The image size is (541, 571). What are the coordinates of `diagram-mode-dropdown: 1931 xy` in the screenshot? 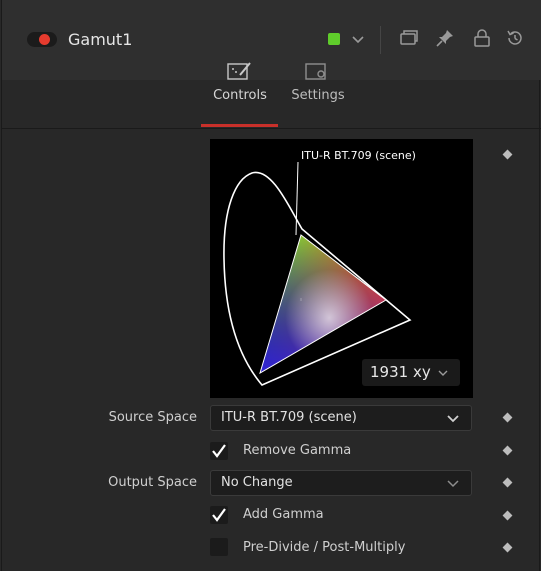 It's located at (411, 372).